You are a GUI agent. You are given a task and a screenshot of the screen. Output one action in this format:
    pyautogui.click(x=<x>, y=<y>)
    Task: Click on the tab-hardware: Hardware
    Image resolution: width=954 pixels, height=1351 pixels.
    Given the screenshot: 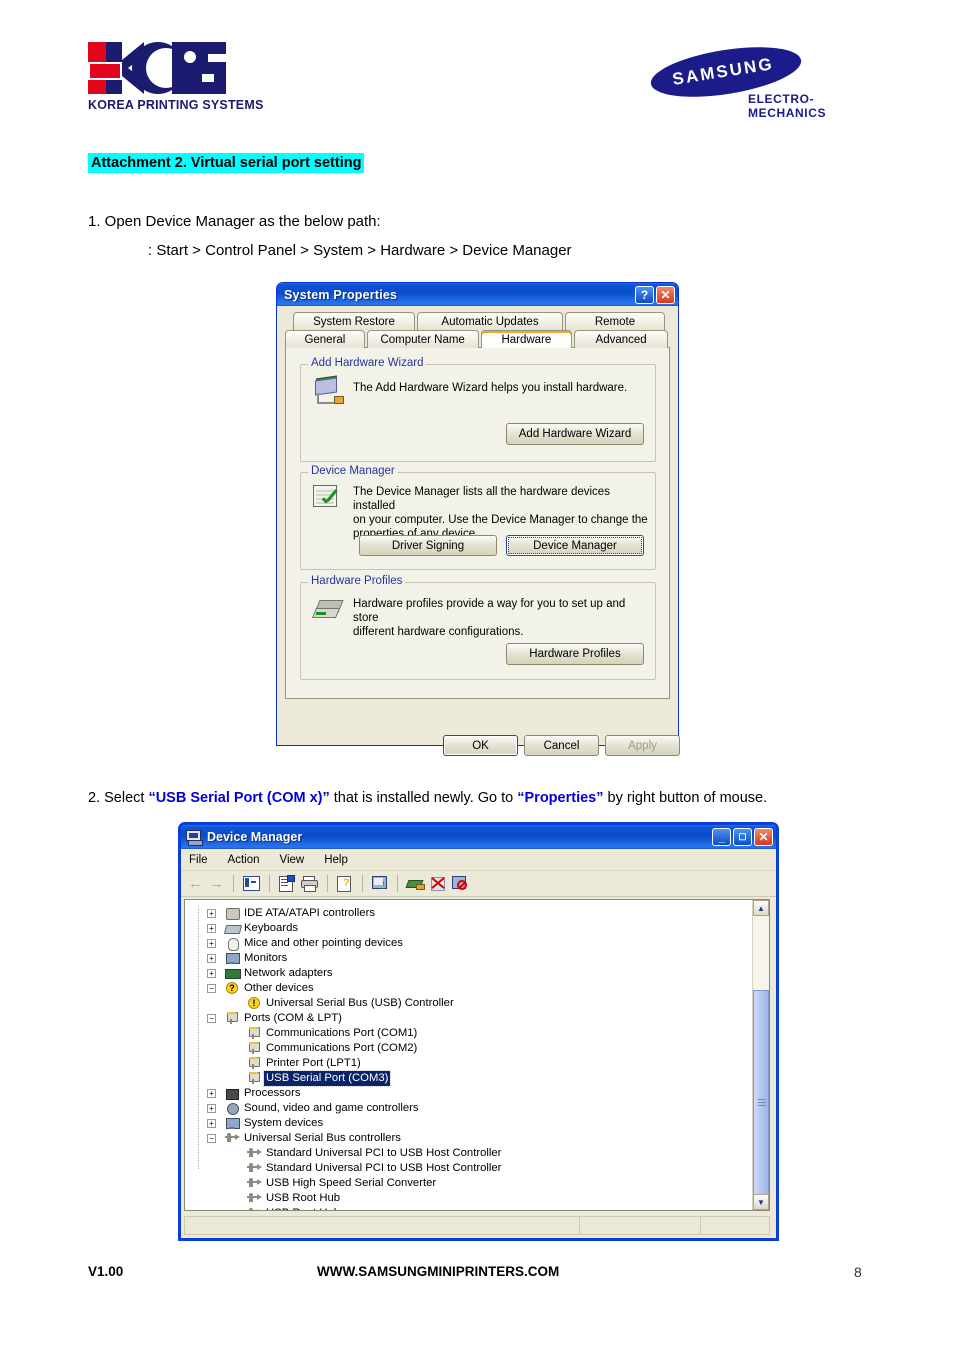 What is the action you would take?
    pyautogui.click(x=526, y=339)
    